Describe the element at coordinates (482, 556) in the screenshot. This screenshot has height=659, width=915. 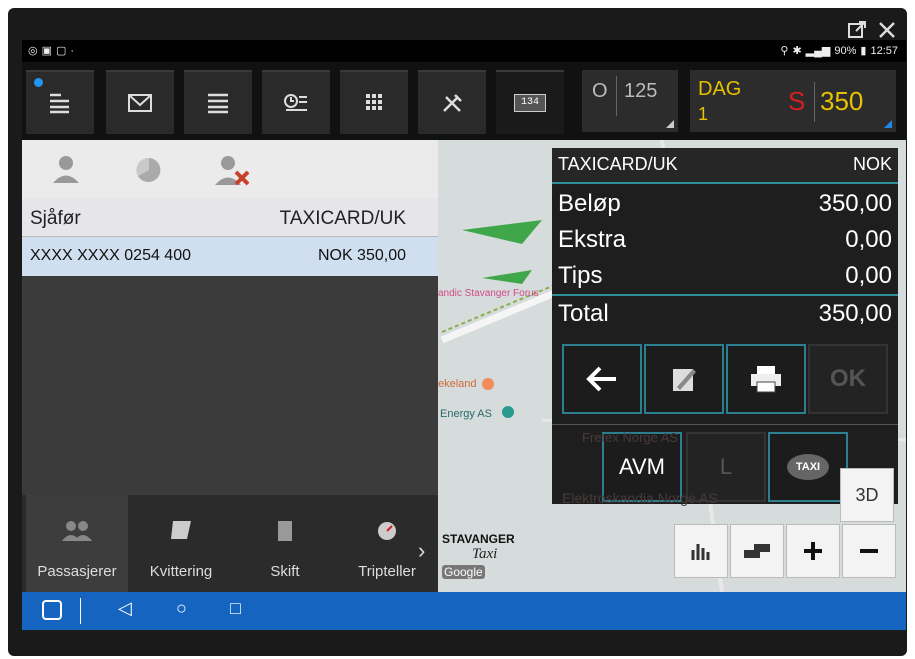
I see `stavanger-taxi-logo: STAVANGER Taxi Google` at that location.